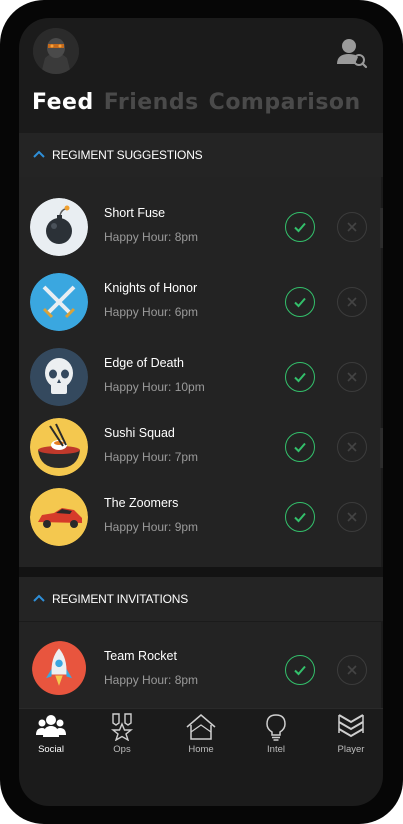 The height and width of the screenshot is (824, 403). Describe the element at coordinates (201, 517) in the screenshot. I see `list-item: The Zoomers Happy Hour: 9pm` at that location.